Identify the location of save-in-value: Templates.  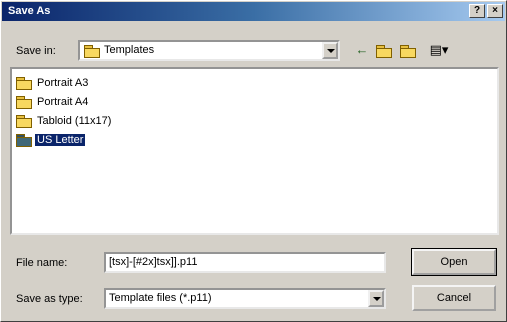
(129, 50).